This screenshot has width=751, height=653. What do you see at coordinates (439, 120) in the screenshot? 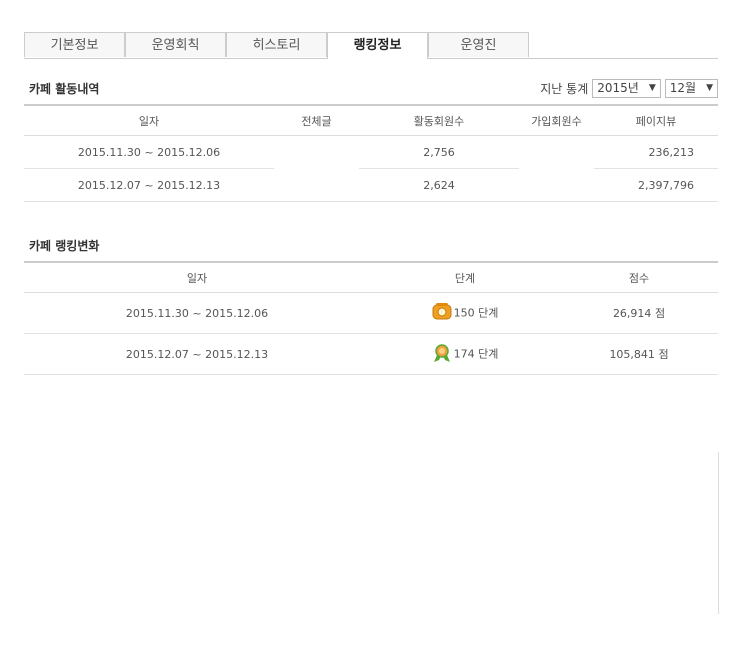
I see `col-header-active-members: 활동회원수` at bounding box center [439, 120].